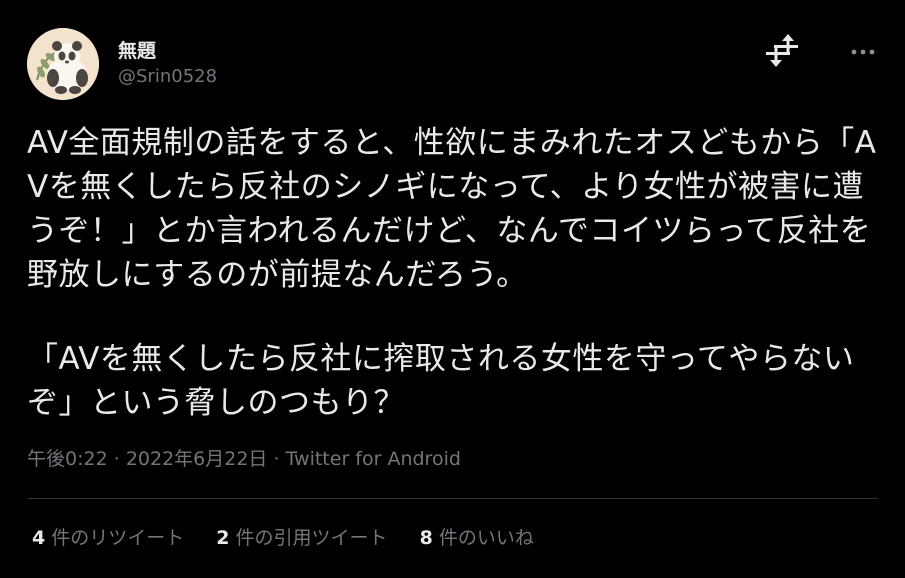 The height and width of the screenshot is (578, 905). What do you see at coordinates (118, 538) in the screenshot?
I see `retweet-label: 件のリツイート` at bounding box center [118, 538].